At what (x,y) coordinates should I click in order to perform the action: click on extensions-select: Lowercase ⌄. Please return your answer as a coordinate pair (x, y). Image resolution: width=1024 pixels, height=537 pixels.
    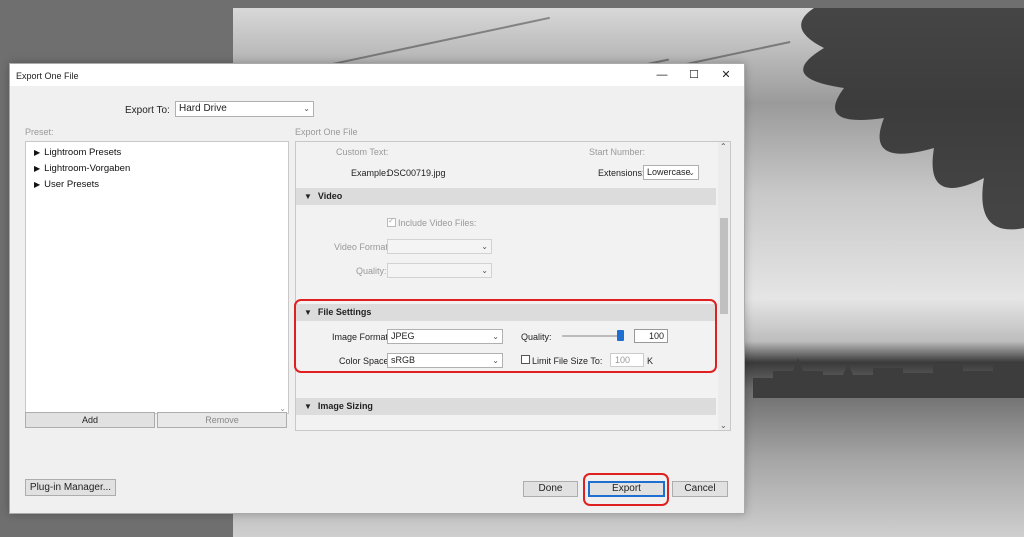
    Looking at the image, I should click on (671, 172).